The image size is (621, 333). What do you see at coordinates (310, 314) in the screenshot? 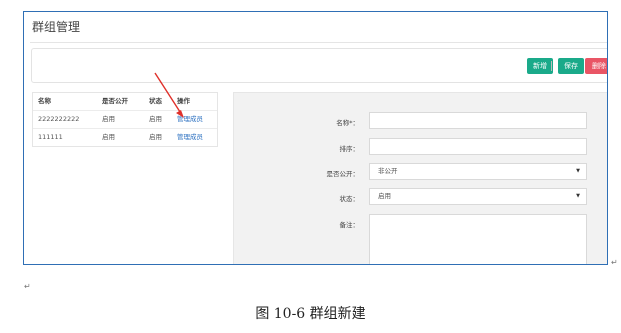
I see `figure-caption: 图 10-6 群组新建` at bounding box center [310, 314].